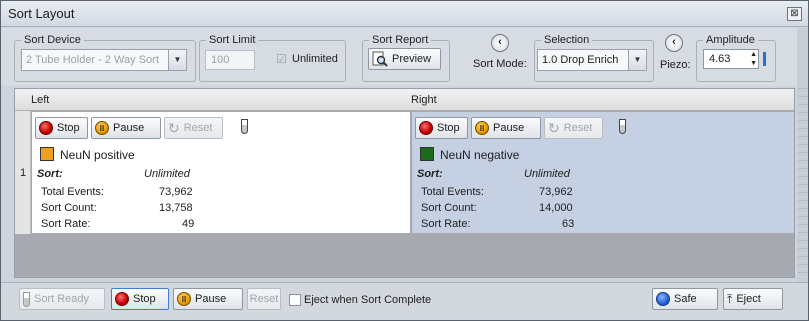 This screenshot has height=321, width=809. What do you see at coordinates (424, 100) in the screenshot?
I see `right-column-header: Right` at bounding box center [424, 100].